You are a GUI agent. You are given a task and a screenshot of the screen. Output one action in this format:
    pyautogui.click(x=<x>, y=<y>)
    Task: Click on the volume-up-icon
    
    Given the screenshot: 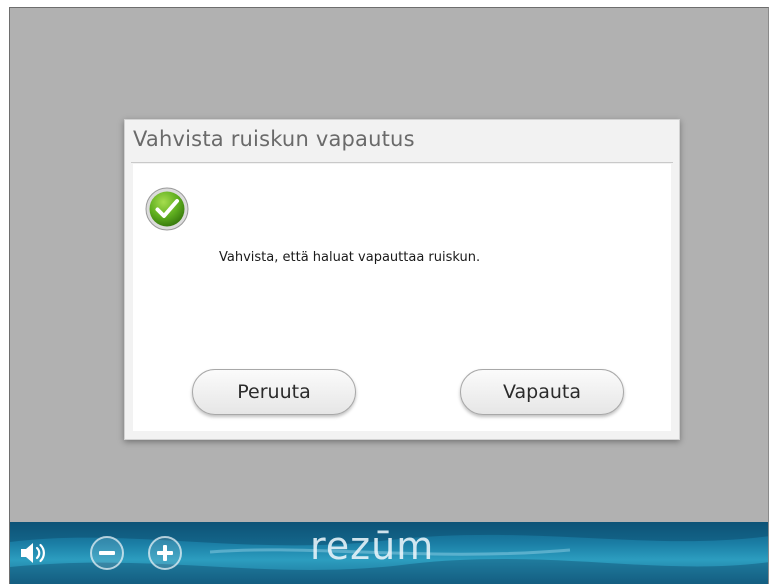 What is the action you would take?
    pyautogui.click(x=165, y=553)
    